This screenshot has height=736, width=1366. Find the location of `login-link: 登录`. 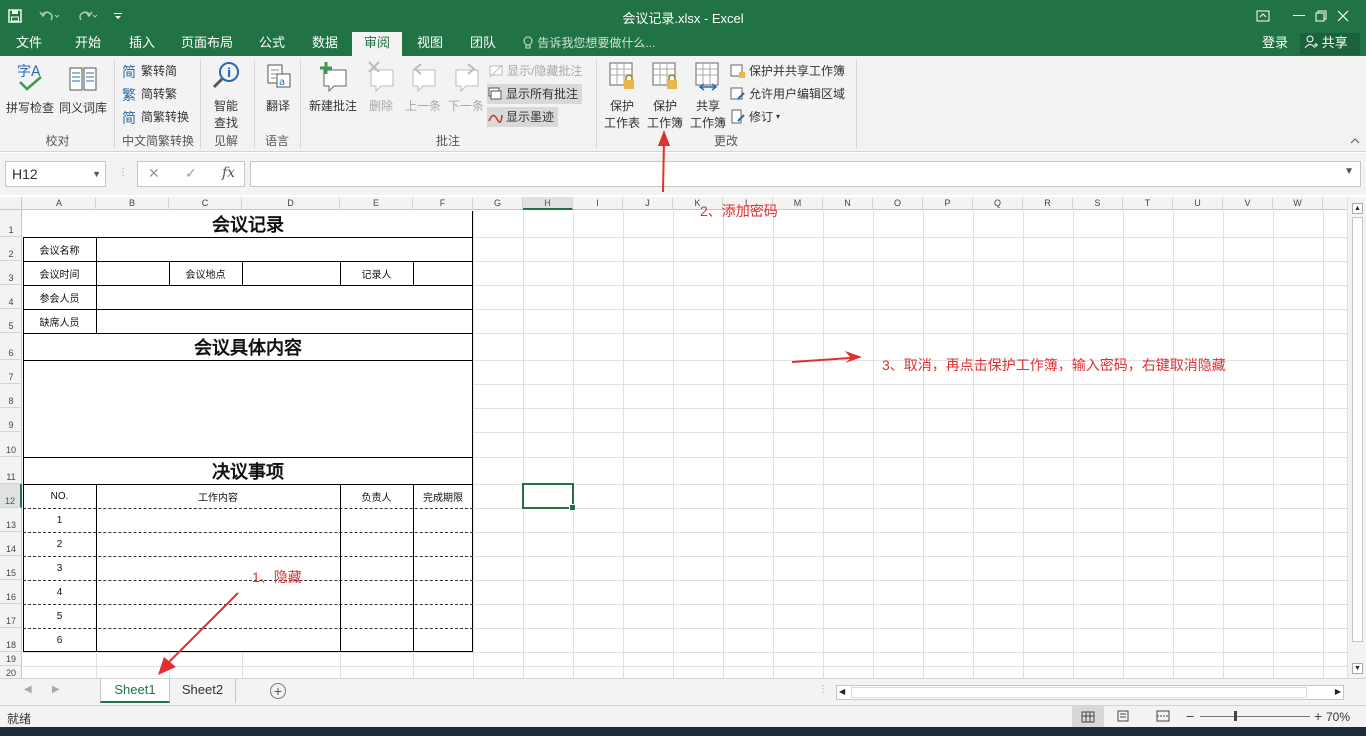

login-link: 登录 is located at coordinates (1275, 43).